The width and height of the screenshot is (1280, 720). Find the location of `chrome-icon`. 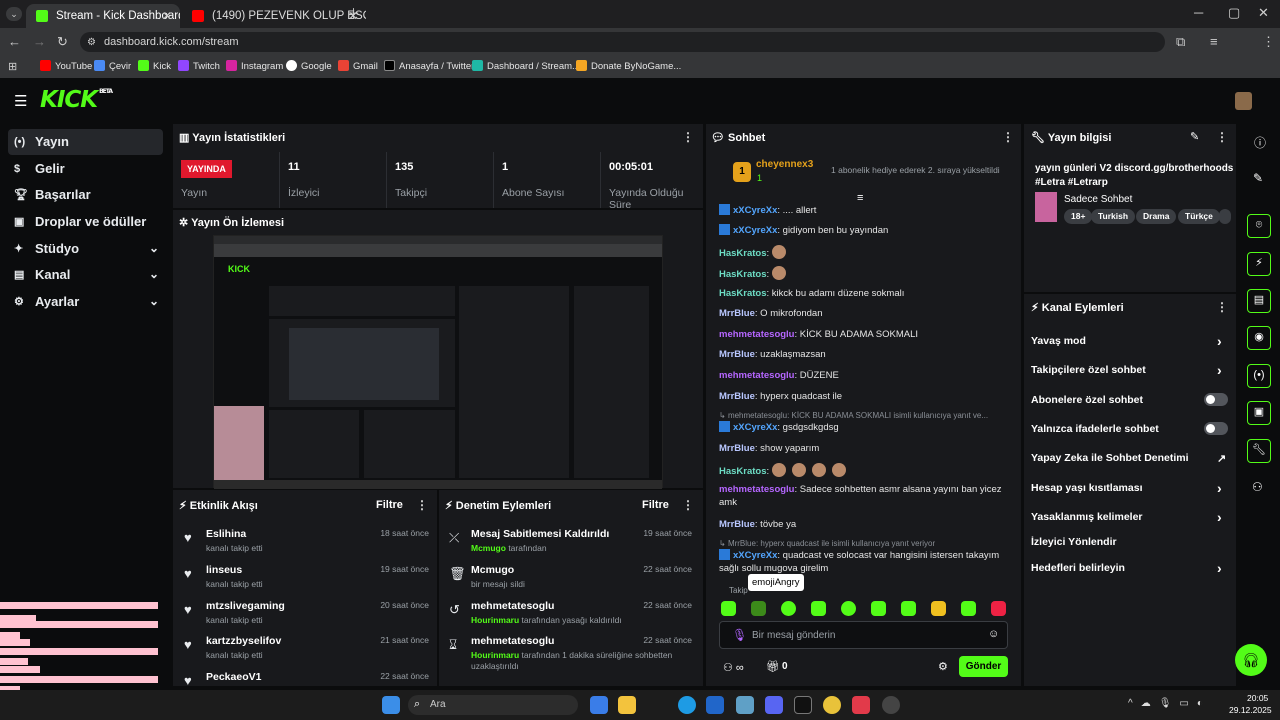

chrome-icon is located at coordinates (832, 705).